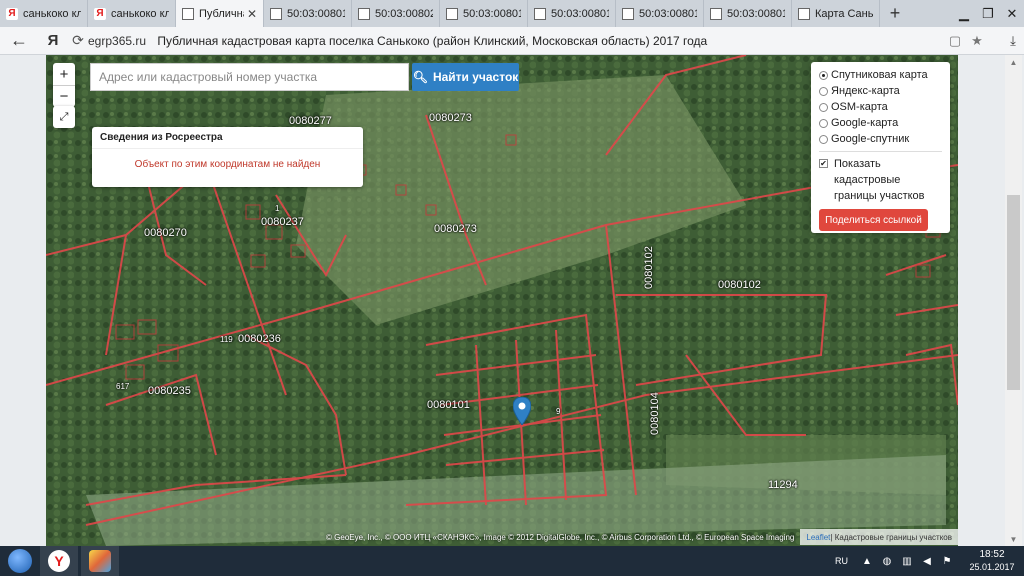  Describe the element at coordinates (165, 233) in the screenshot. I see `parcel-number-label: 0080270` at that location.